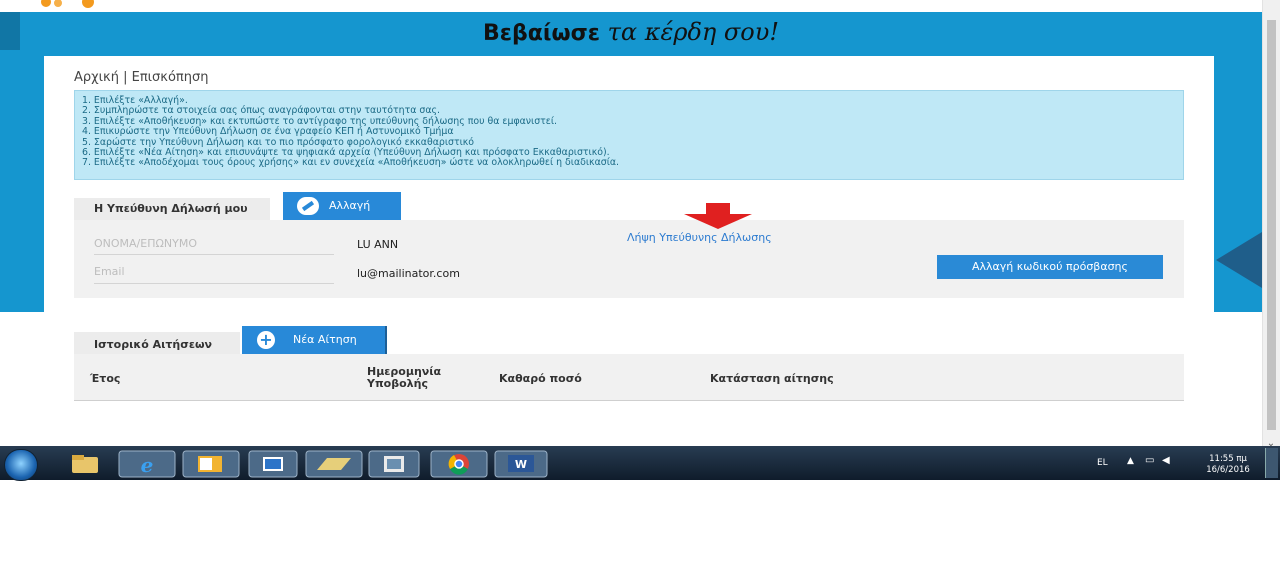 This screenshot has height=582, width=1280. I want to click on plus-icon: +, so click(266, 340).